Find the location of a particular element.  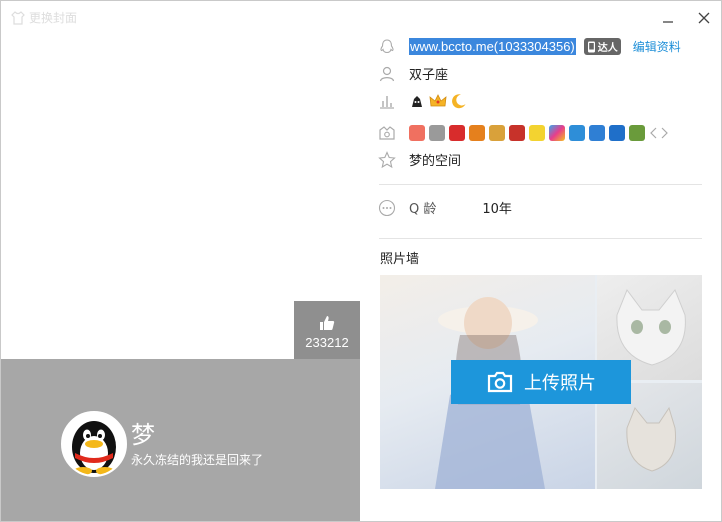

music-badge-icon is located at coordinates (477, 132).